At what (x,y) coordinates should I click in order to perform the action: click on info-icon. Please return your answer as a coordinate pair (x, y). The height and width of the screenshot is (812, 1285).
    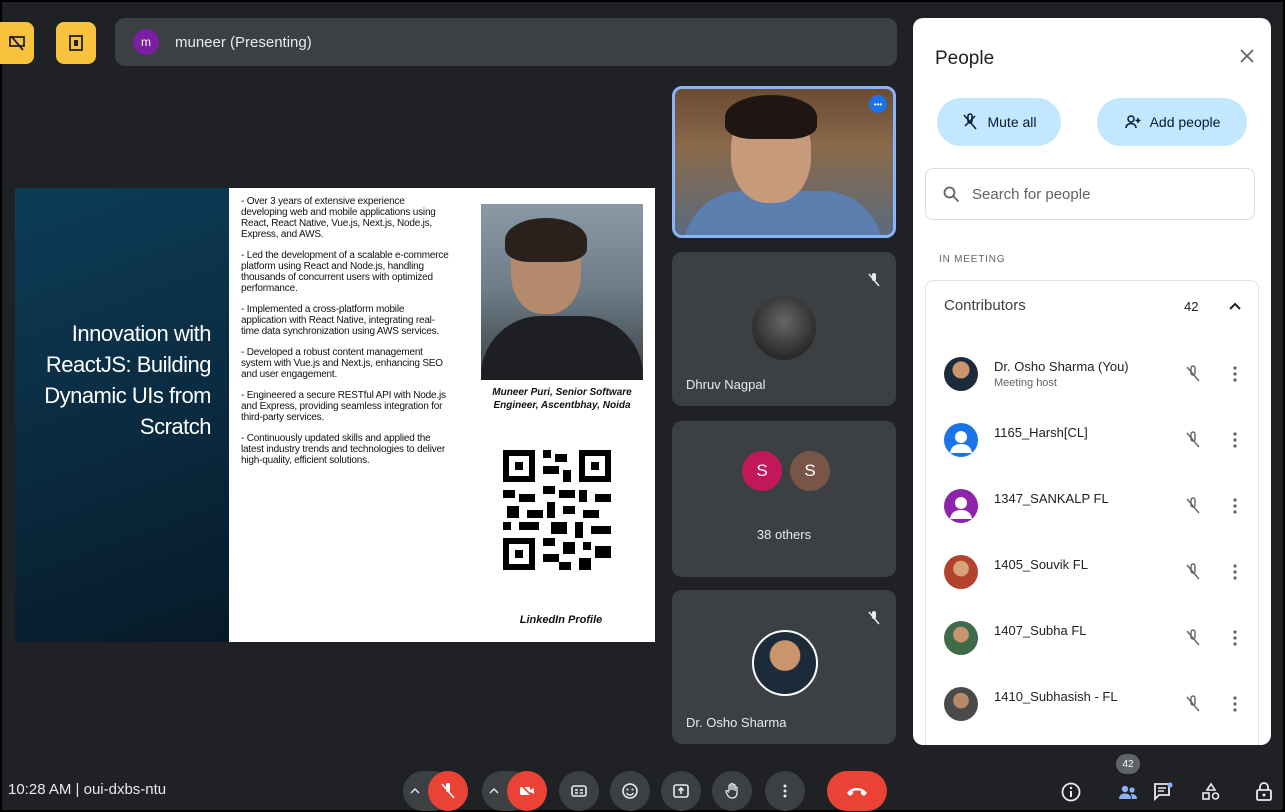
    Looking at the image, I should click on (1071, 792).